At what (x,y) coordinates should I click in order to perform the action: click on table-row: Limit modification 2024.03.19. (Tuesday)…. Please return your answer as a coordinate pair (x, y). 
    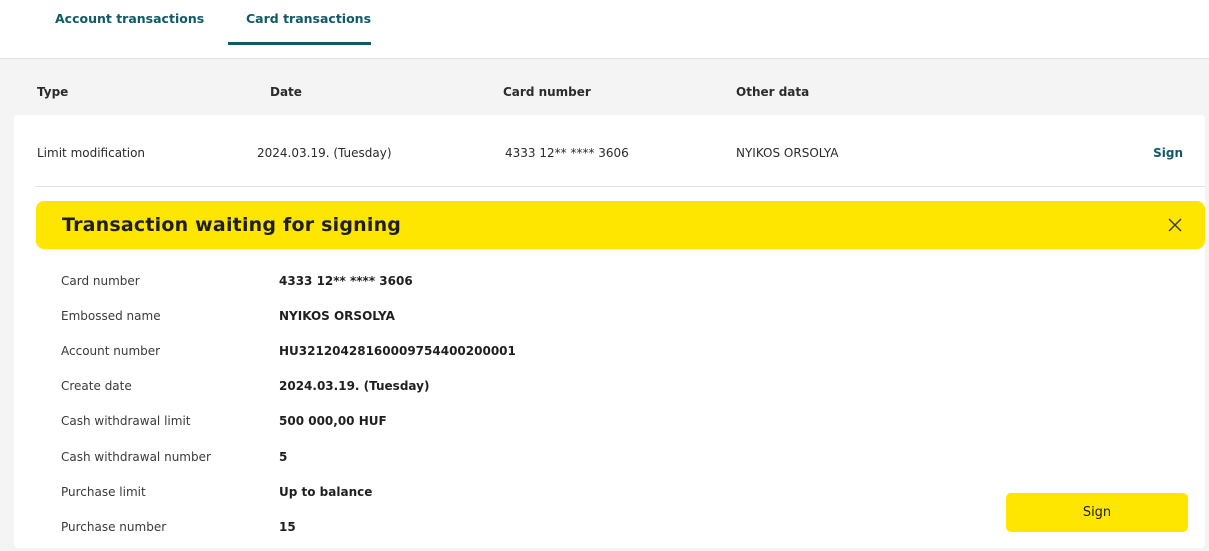
    Looking at the image, I should click on (609, 151).